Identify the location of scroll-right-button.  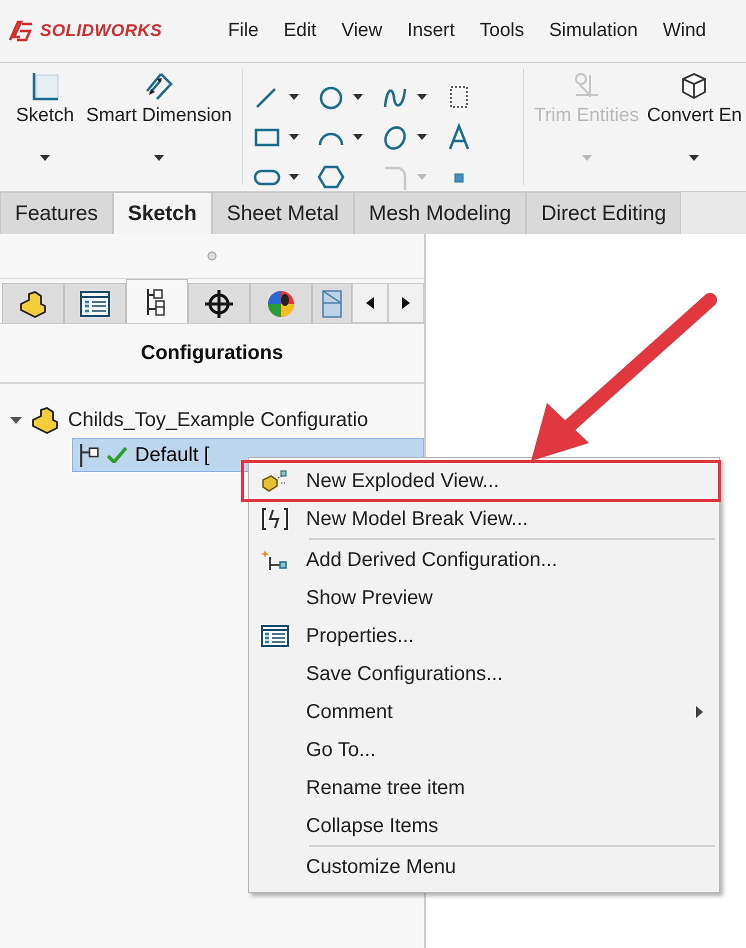
(406, 303).